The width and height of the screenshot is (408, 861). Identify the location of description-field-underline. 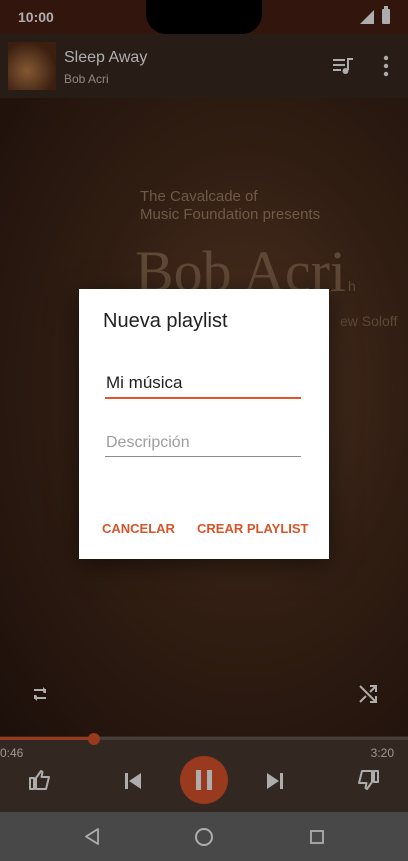
(203, 456).